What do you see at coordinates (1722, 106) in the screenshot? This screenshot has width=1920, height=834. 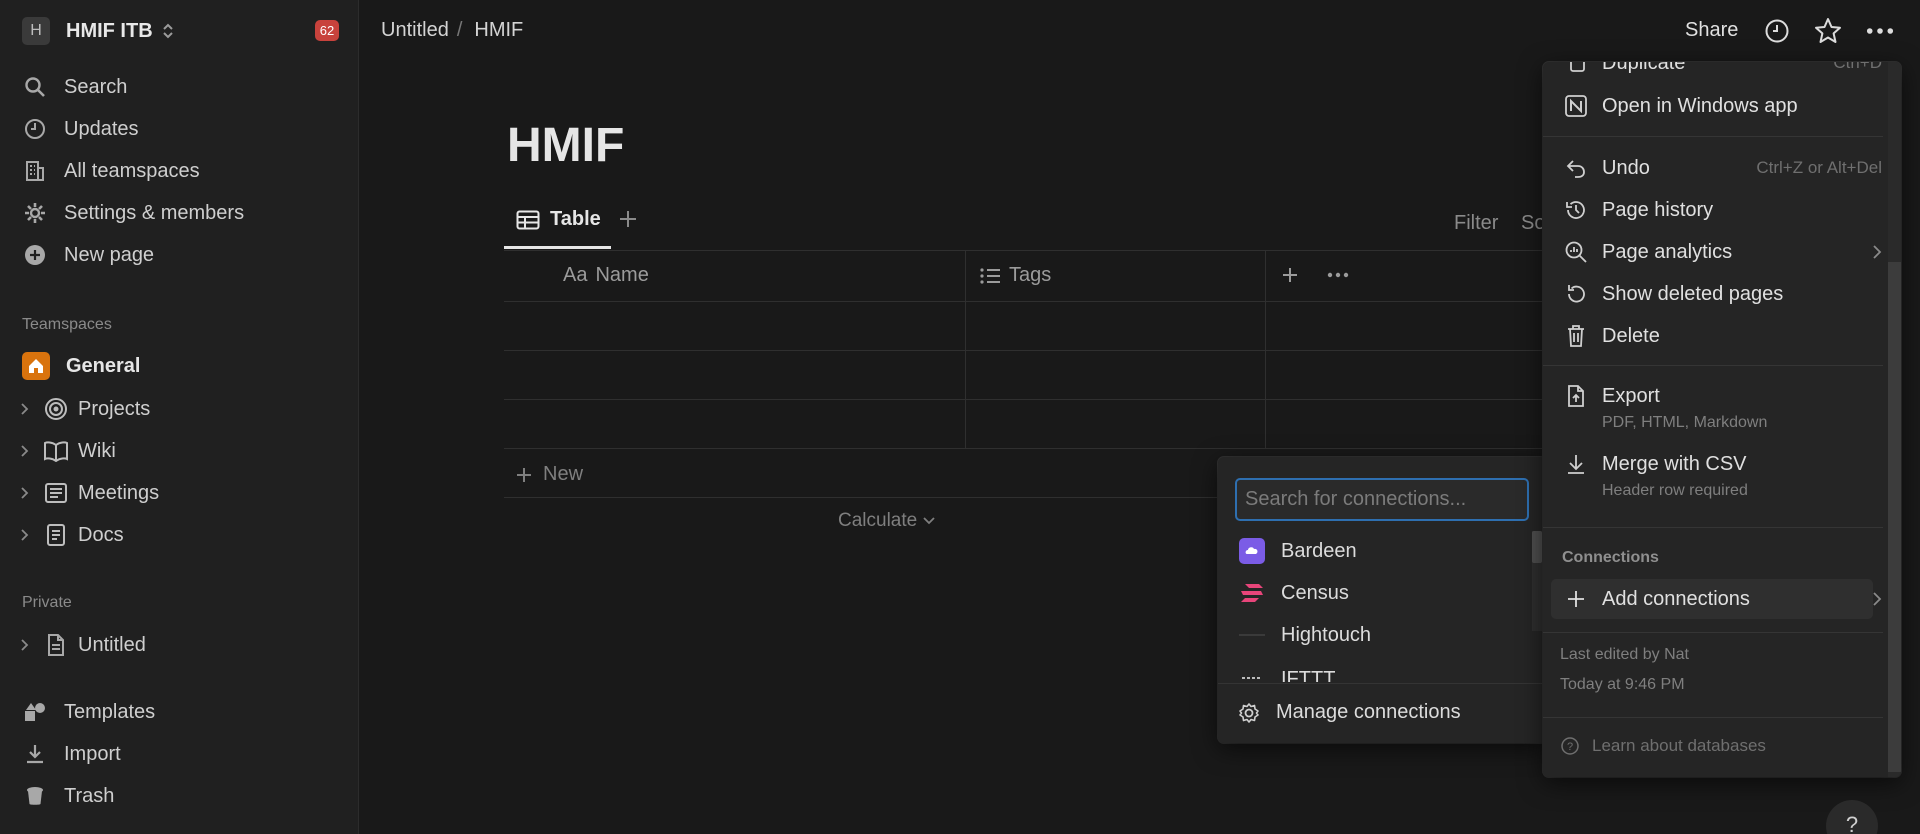 I see `menu-item-open-windows-app: Open in Windows app` at bounding box center [1722, 106].